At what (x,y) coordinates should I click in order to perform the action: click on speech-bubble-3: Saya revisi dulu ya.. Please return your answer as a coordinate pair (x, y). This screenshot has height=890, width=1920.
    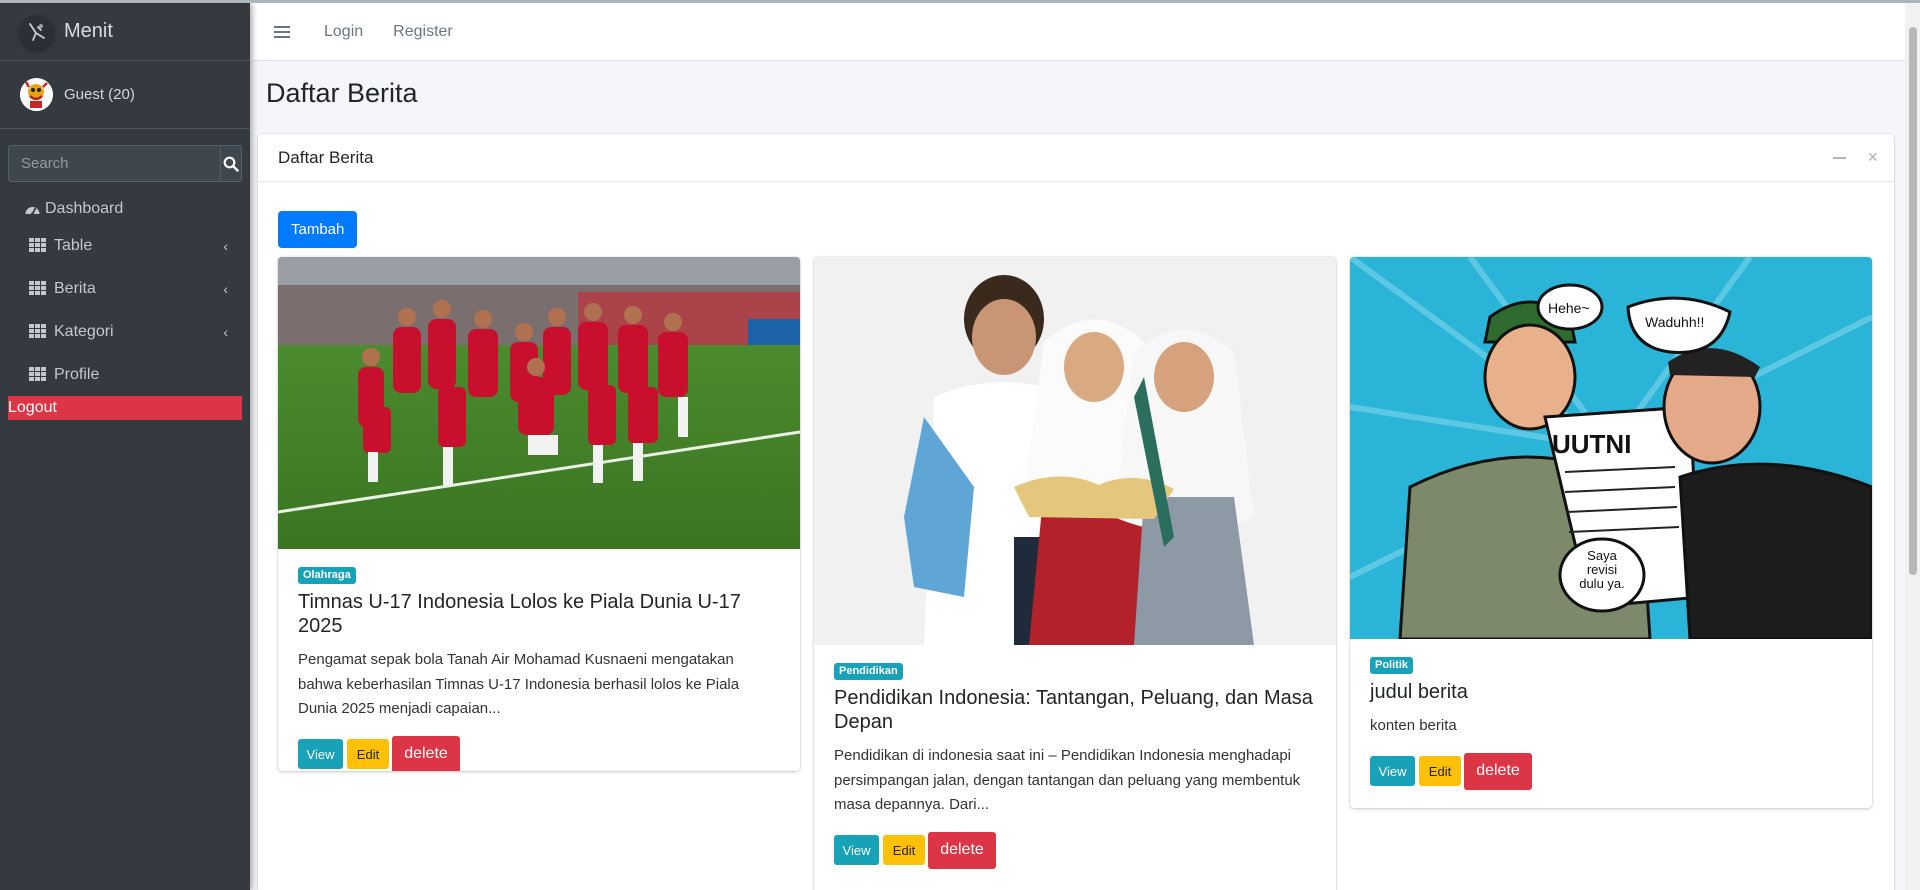
    Looking at the image, I should click on (1602, 570).